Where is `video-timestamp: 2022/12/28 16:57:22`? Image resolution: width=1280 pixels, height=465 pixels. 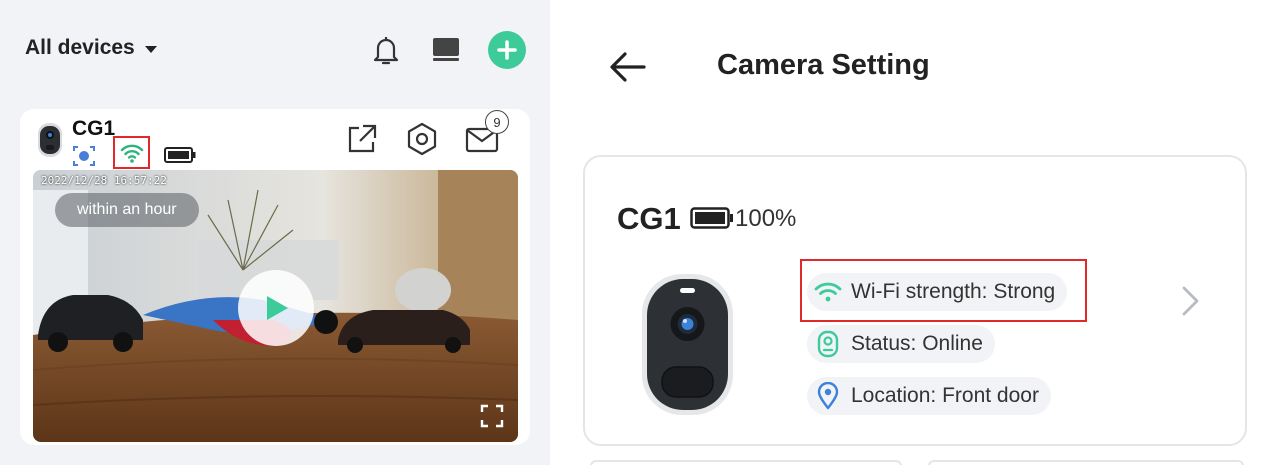
video-timestamp: 2022/12/28 16:57:22 is located at coordinates (104, 180).